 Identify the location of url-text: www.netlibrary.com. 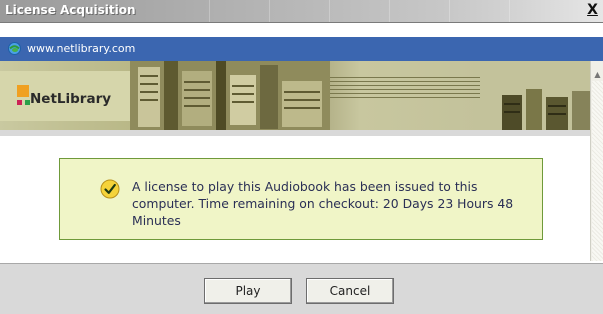
(81, 48).